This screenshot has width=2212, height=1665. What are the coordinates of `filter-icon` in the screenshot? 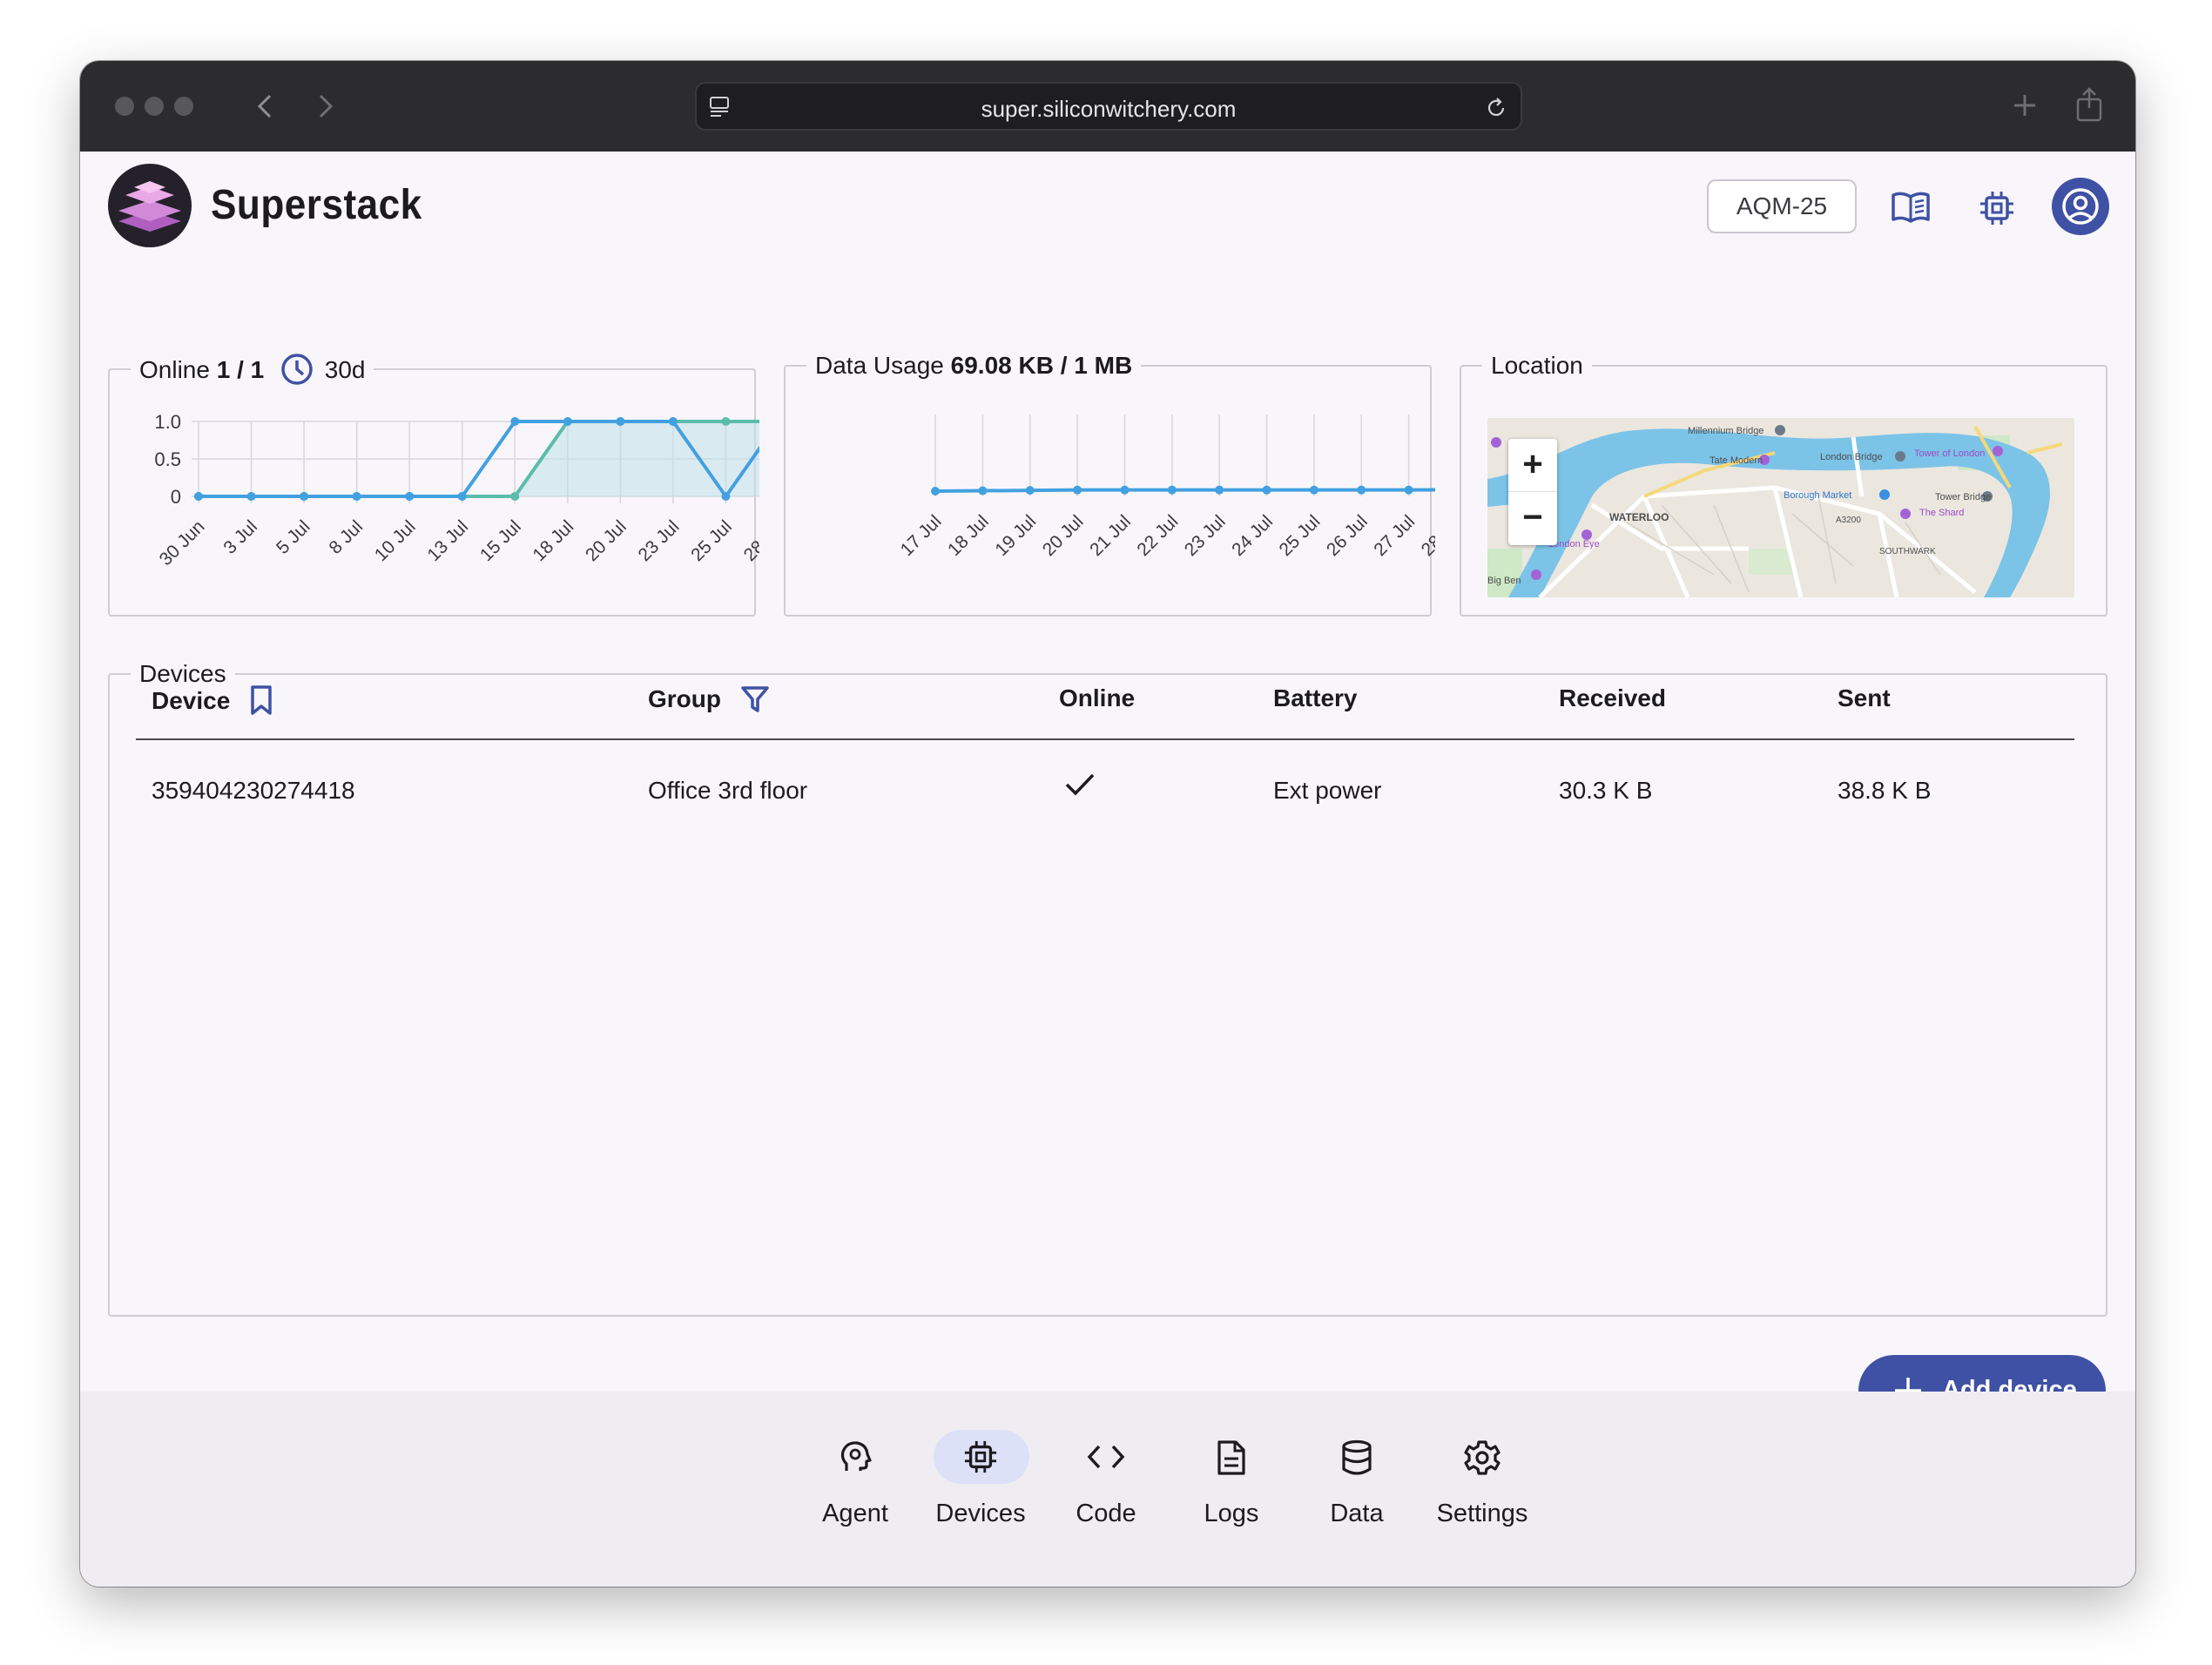 It's located at (755, 699).